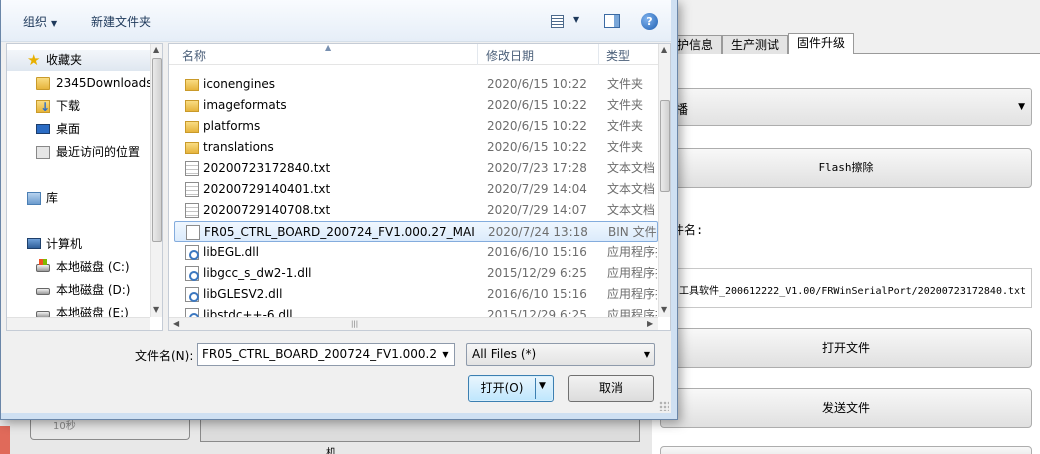  Describe the element at coordinates (611, 388) in the screenshot. I see `cancel-button: 取消` at that location.